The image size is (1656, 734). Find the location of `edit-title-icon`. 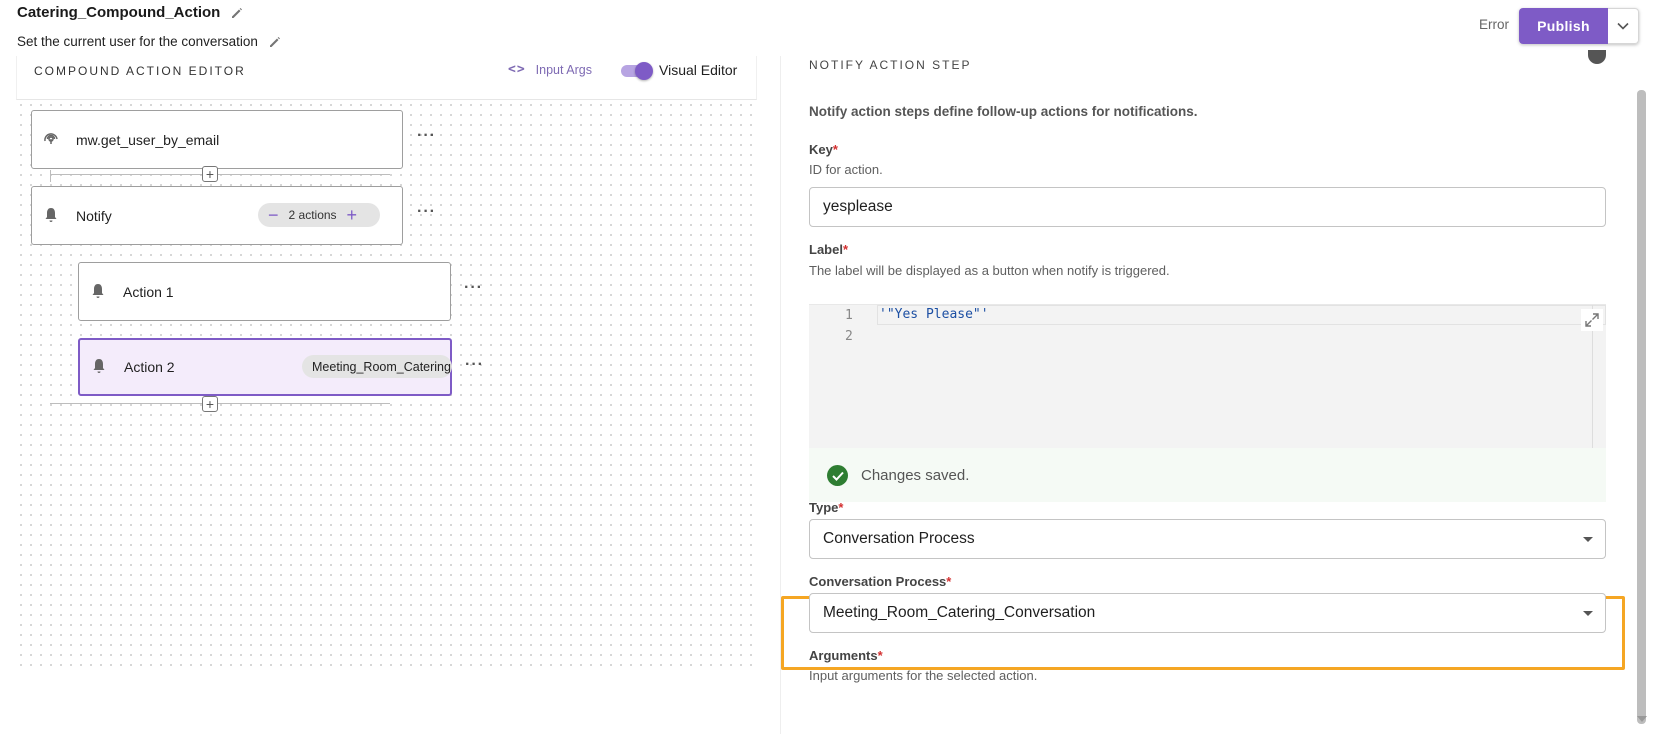

edit-title-icon is located at coordinates (237, 13).